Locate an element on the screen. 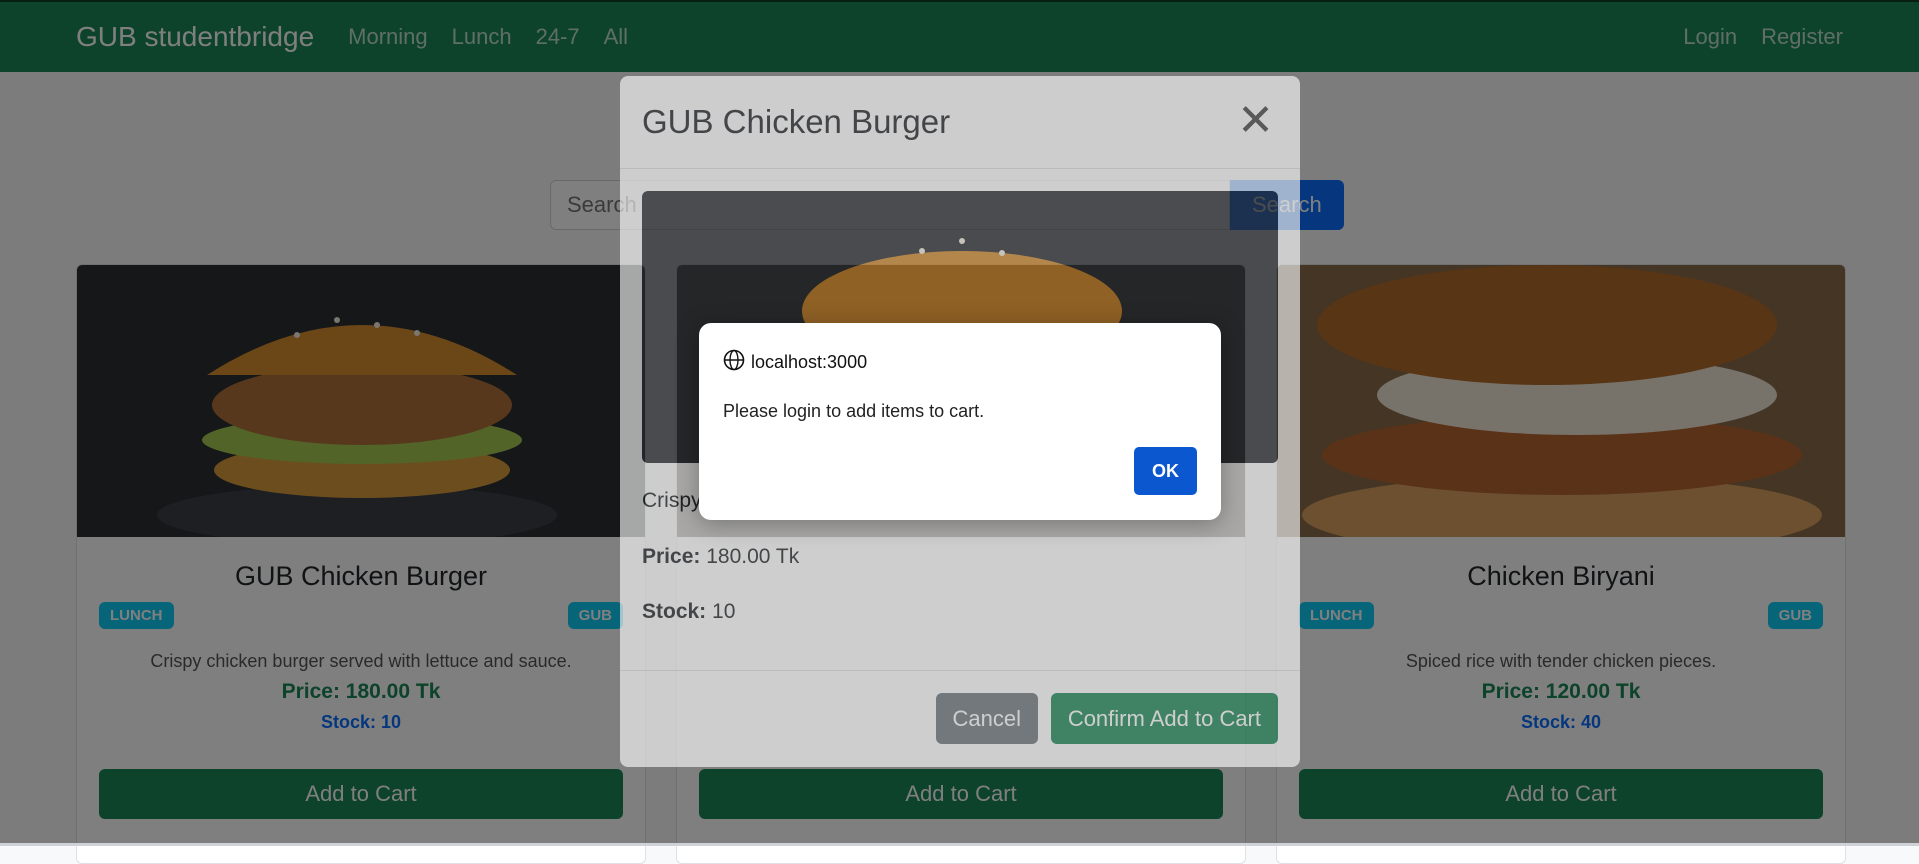  modal-title: GUB Chicken Burger is located at coordinates (796, 121).